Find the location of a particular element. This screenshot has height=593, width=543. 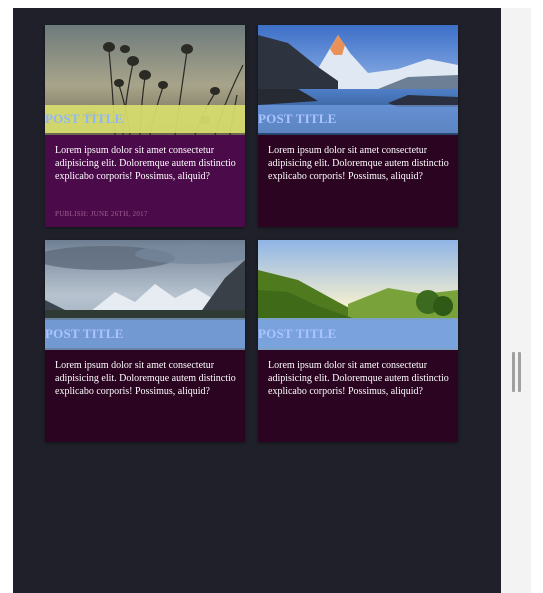

post-title-bar-3: POST TITLE is located at coordinates (145, 334).